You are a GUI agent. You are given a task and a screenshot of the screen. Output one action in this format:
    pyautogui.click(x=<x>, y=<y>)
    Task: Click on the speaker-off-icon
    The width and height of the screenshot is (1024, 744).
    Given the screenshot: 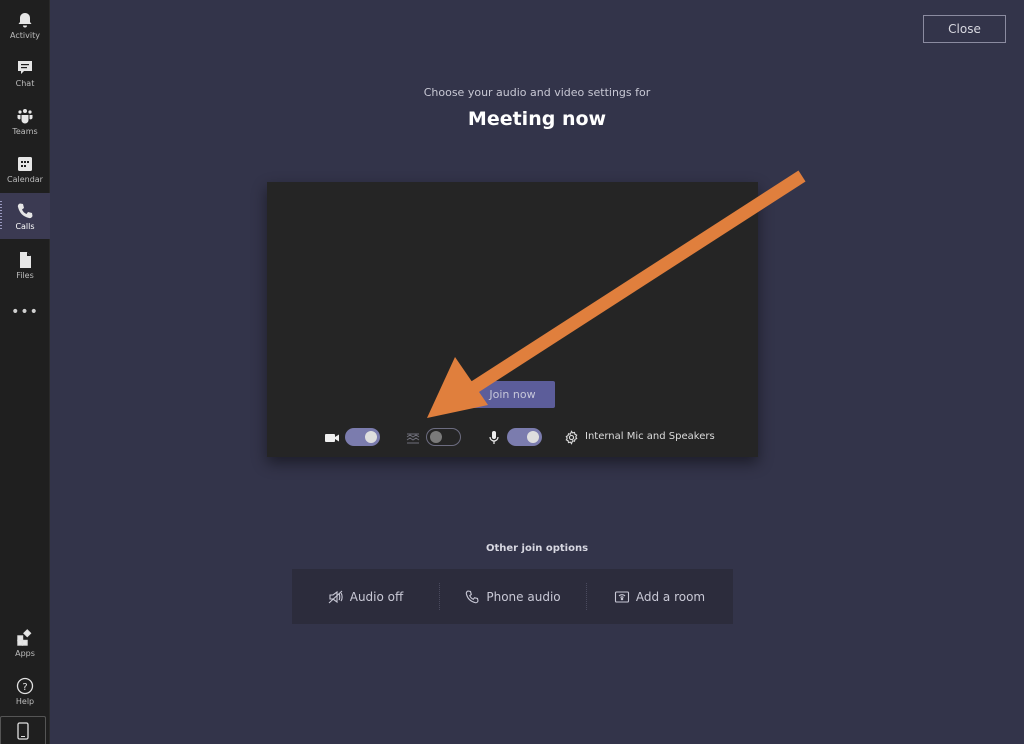 What is the action you would take?
    pyautogui.click(x=335, y=596)
    